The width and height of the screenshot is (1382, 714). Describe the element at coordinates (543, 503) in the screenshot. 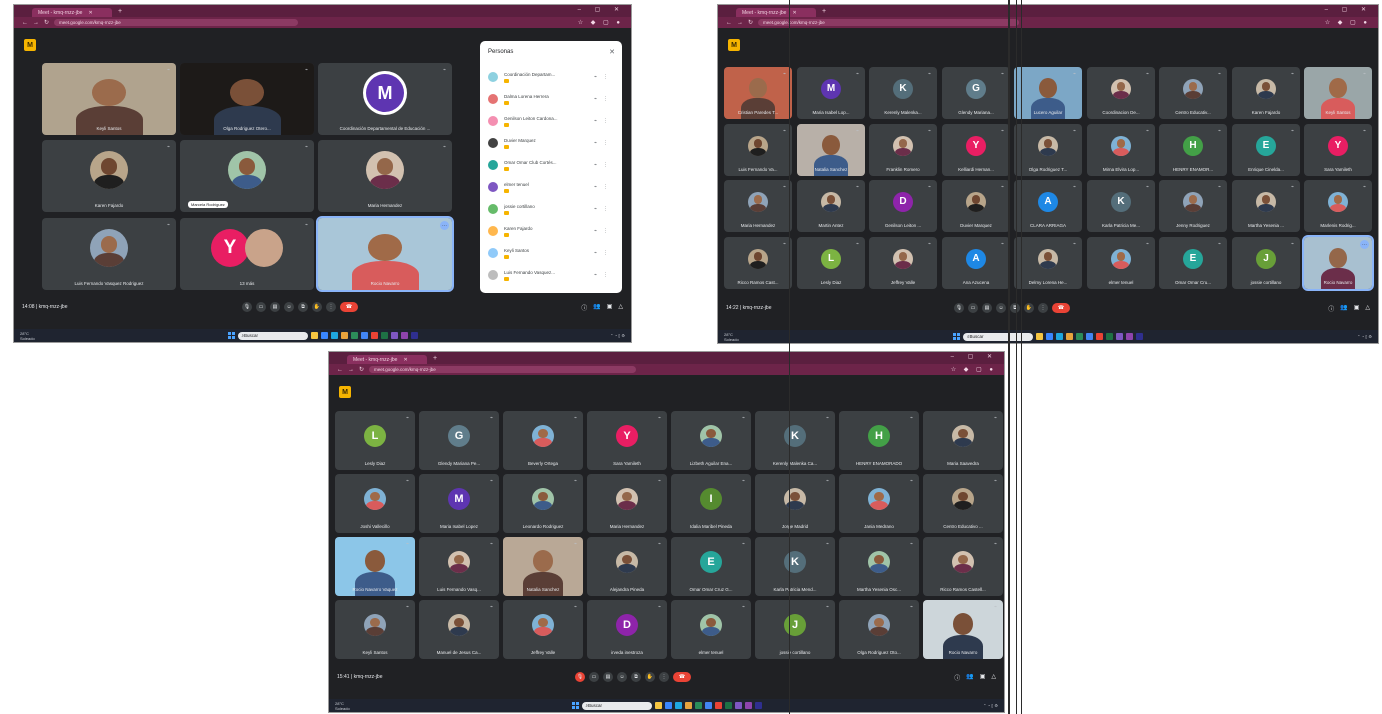

I see `participant-tile: ⌁ Leonardo Rodriguez` at that location.